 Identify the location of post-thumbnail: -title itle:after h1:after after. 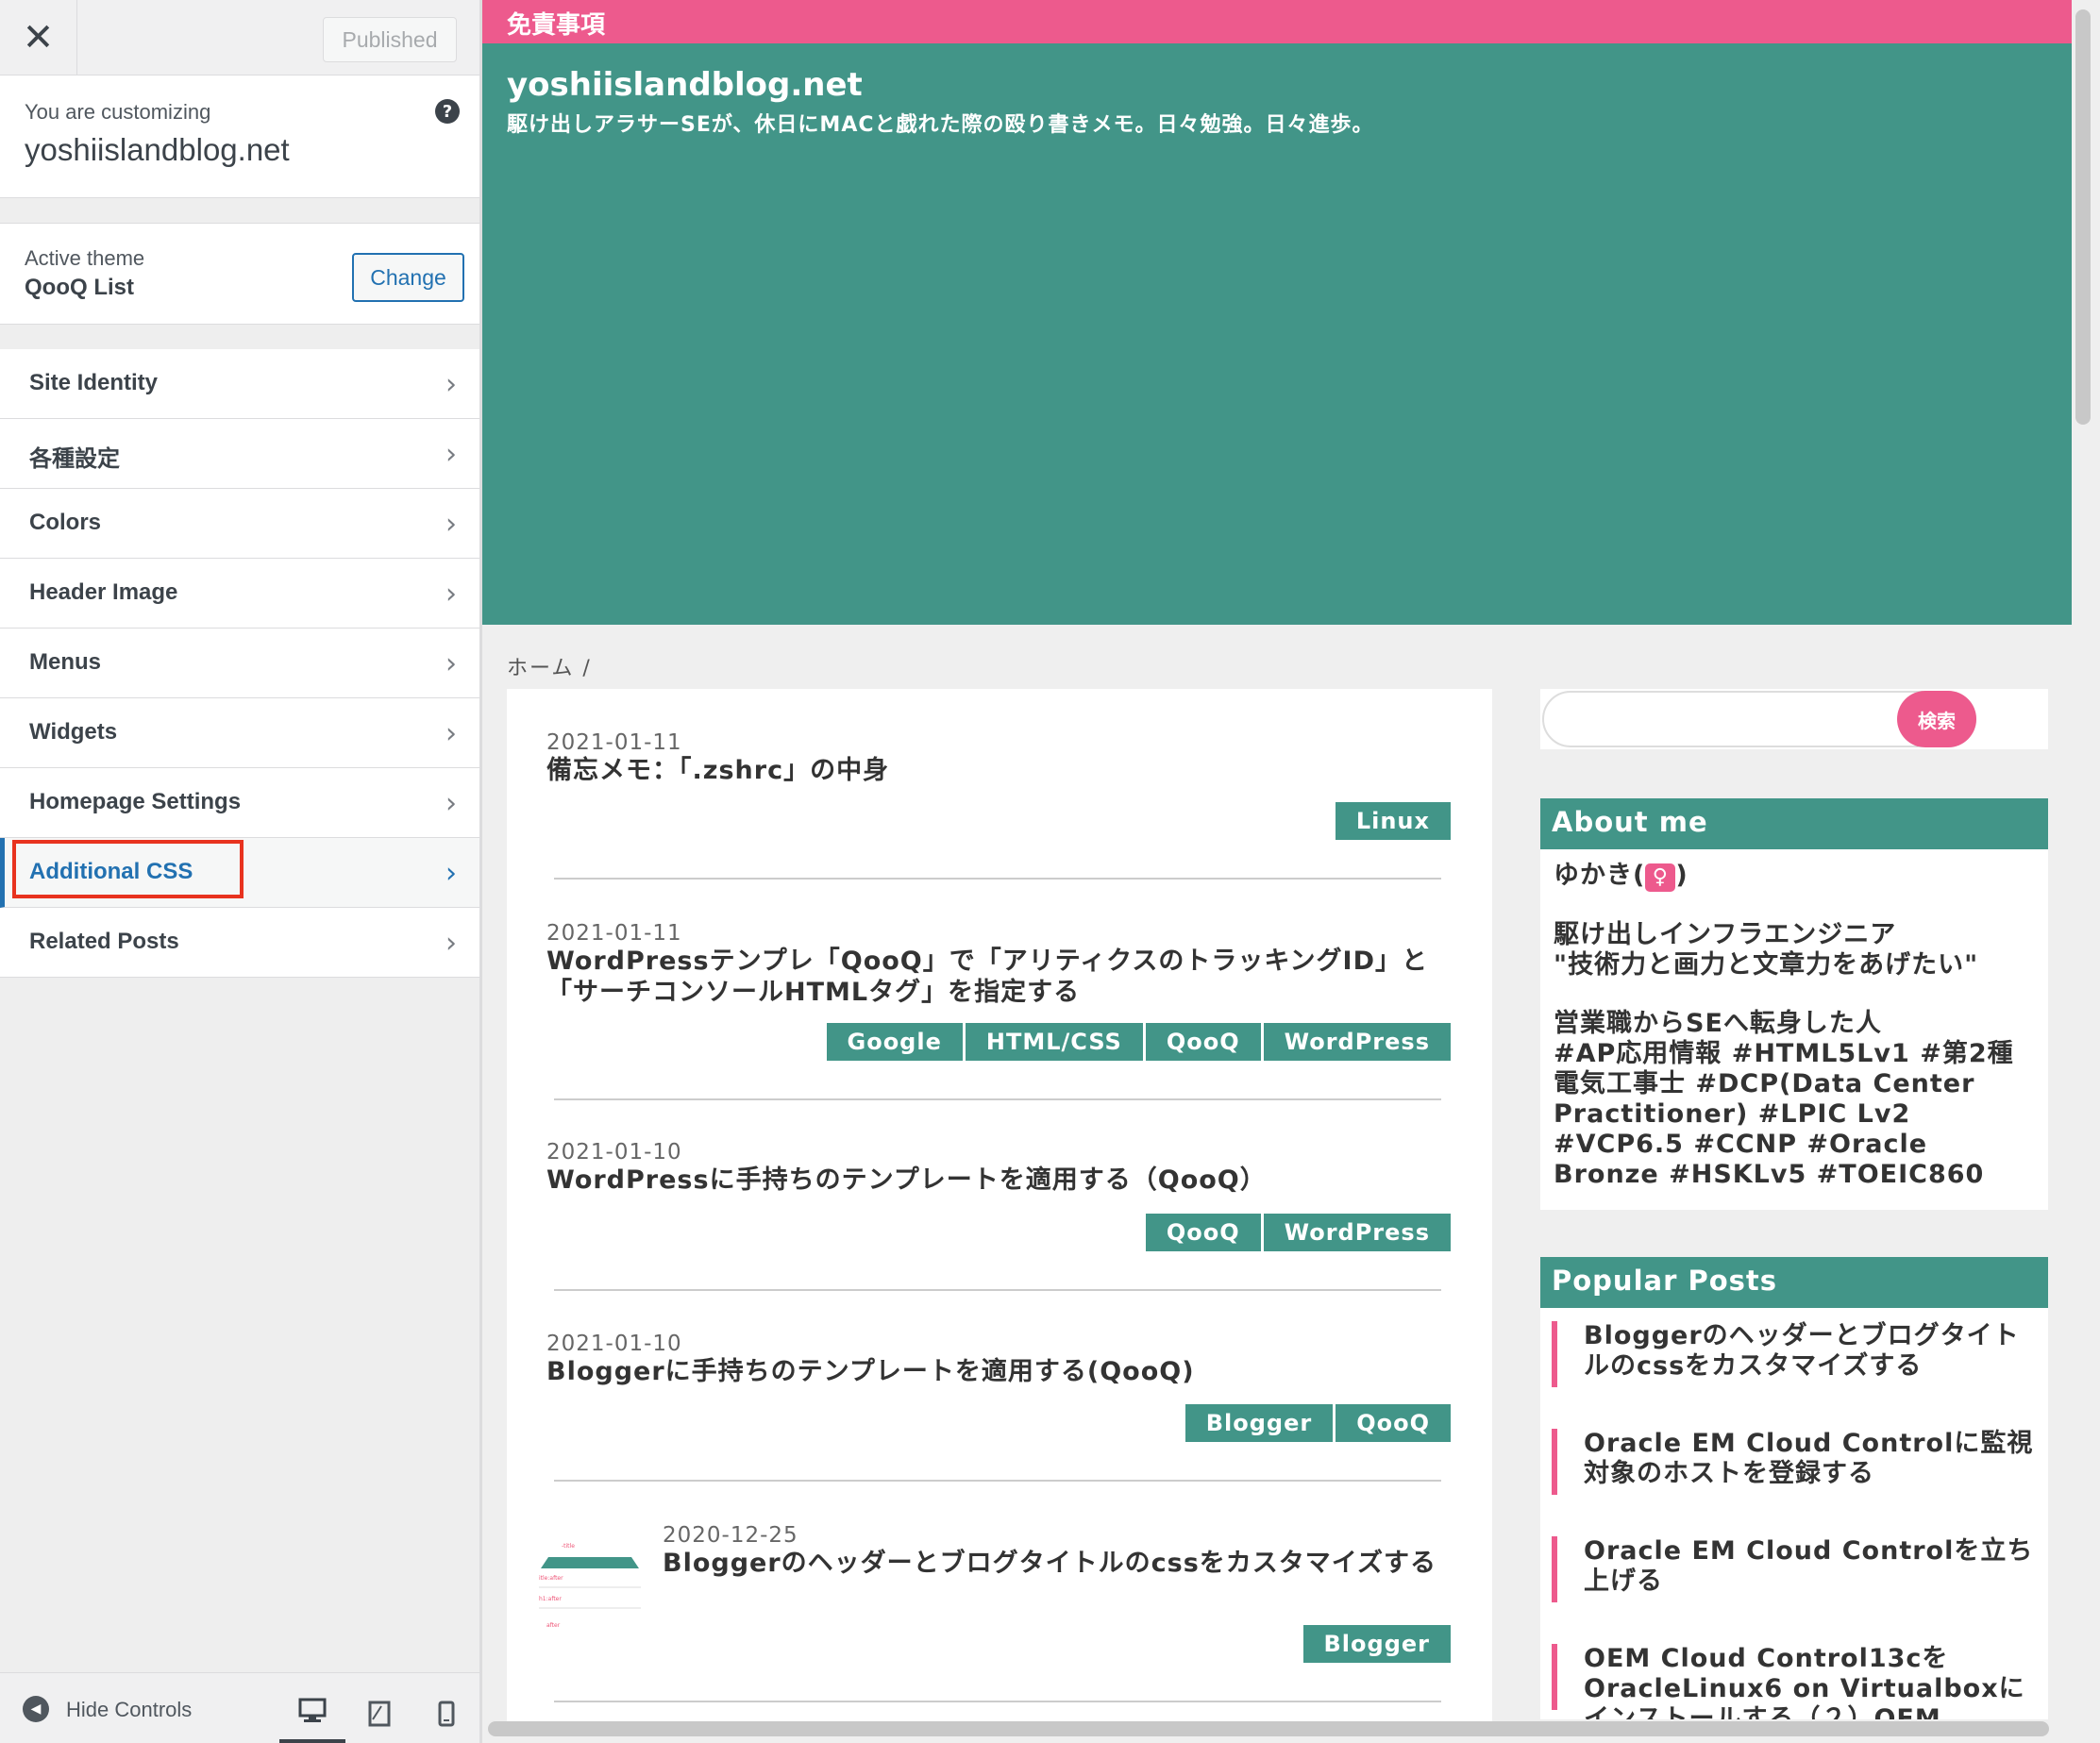
(590, 1585).